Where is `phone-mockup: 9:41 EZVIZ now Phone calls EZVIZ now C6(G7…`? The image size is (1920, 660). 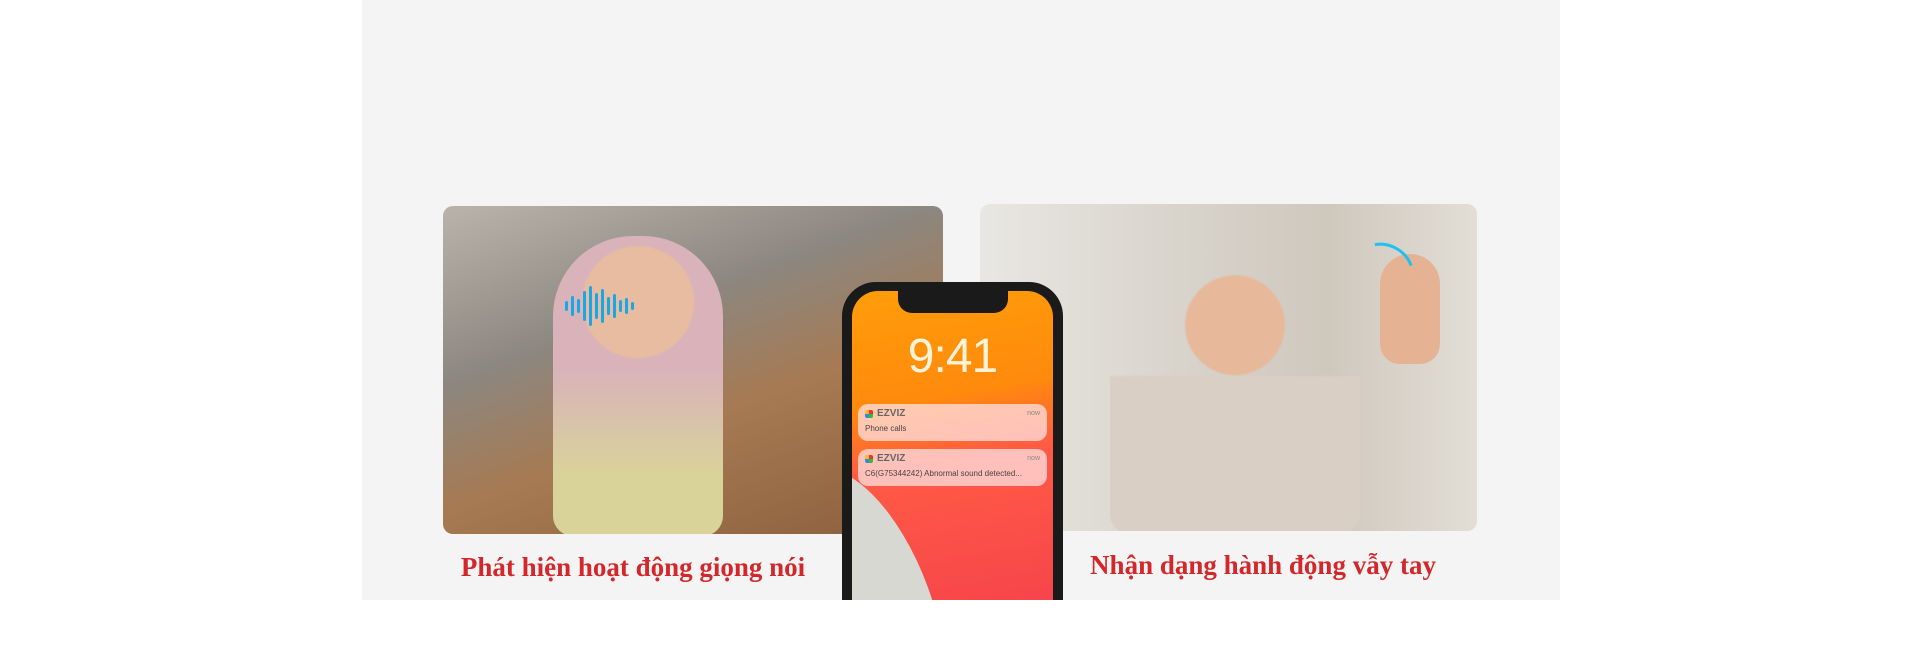
phone-mockup: 9:41 EZVIZ now Phone calls EZVIZ now C6(G7… is located at coordinates (952, 441).